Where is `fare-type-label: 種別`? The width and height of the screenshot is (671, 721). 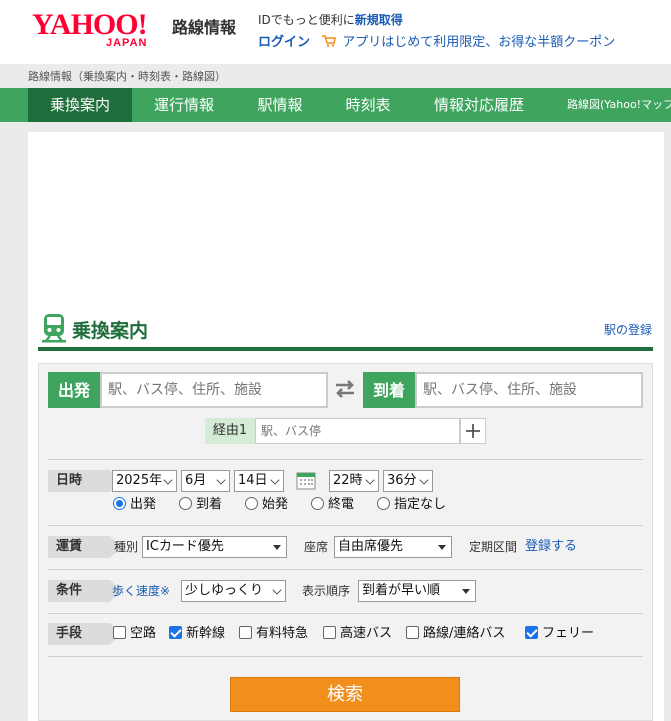 fare-type-label: 種別 is located at coordinates (126, 547).